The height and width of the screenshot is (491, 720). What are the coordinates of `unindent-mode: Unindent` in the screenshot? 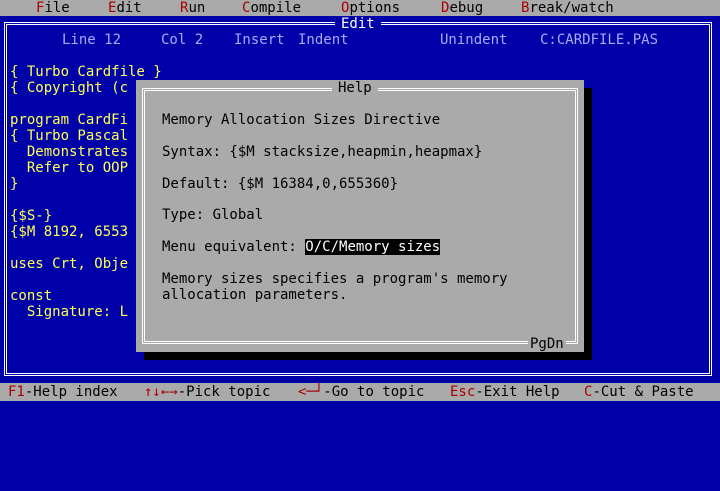 It's located at (474, 40).